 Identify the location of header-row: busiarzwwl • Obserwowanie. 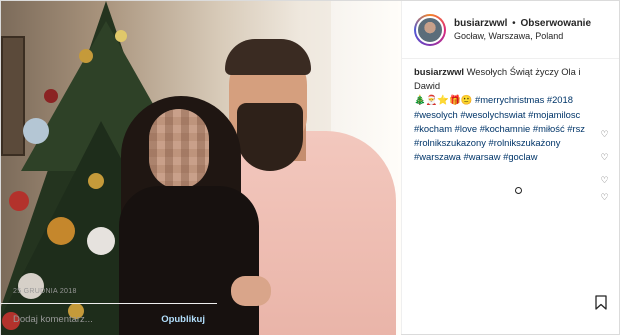
(522, 24).